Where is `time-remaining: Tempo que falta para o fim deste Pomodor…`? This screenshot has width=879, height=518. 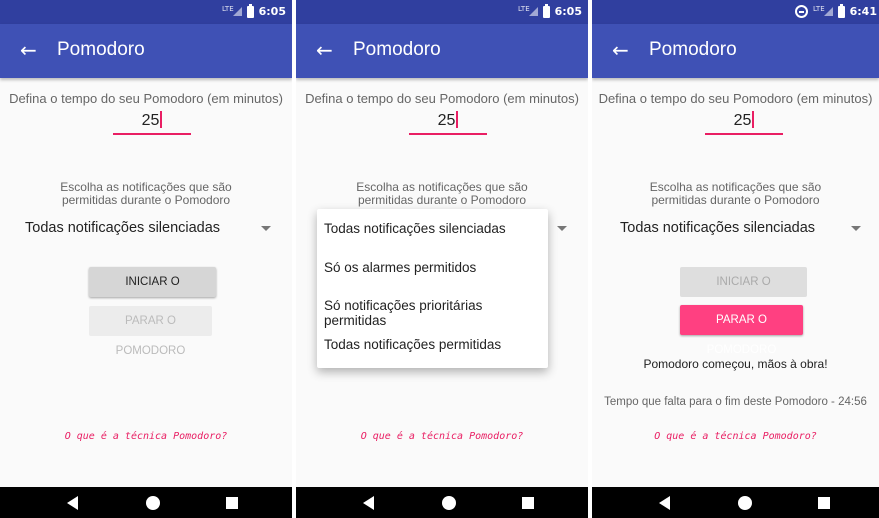 time-remaining: Tempo que falta para o fim deste Pomodor… is located at coordinates (735, 402).